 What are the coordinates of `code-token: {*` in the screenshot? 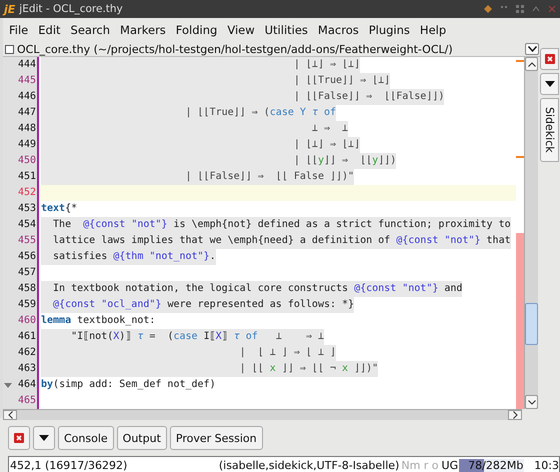 It's located at (71, 208).